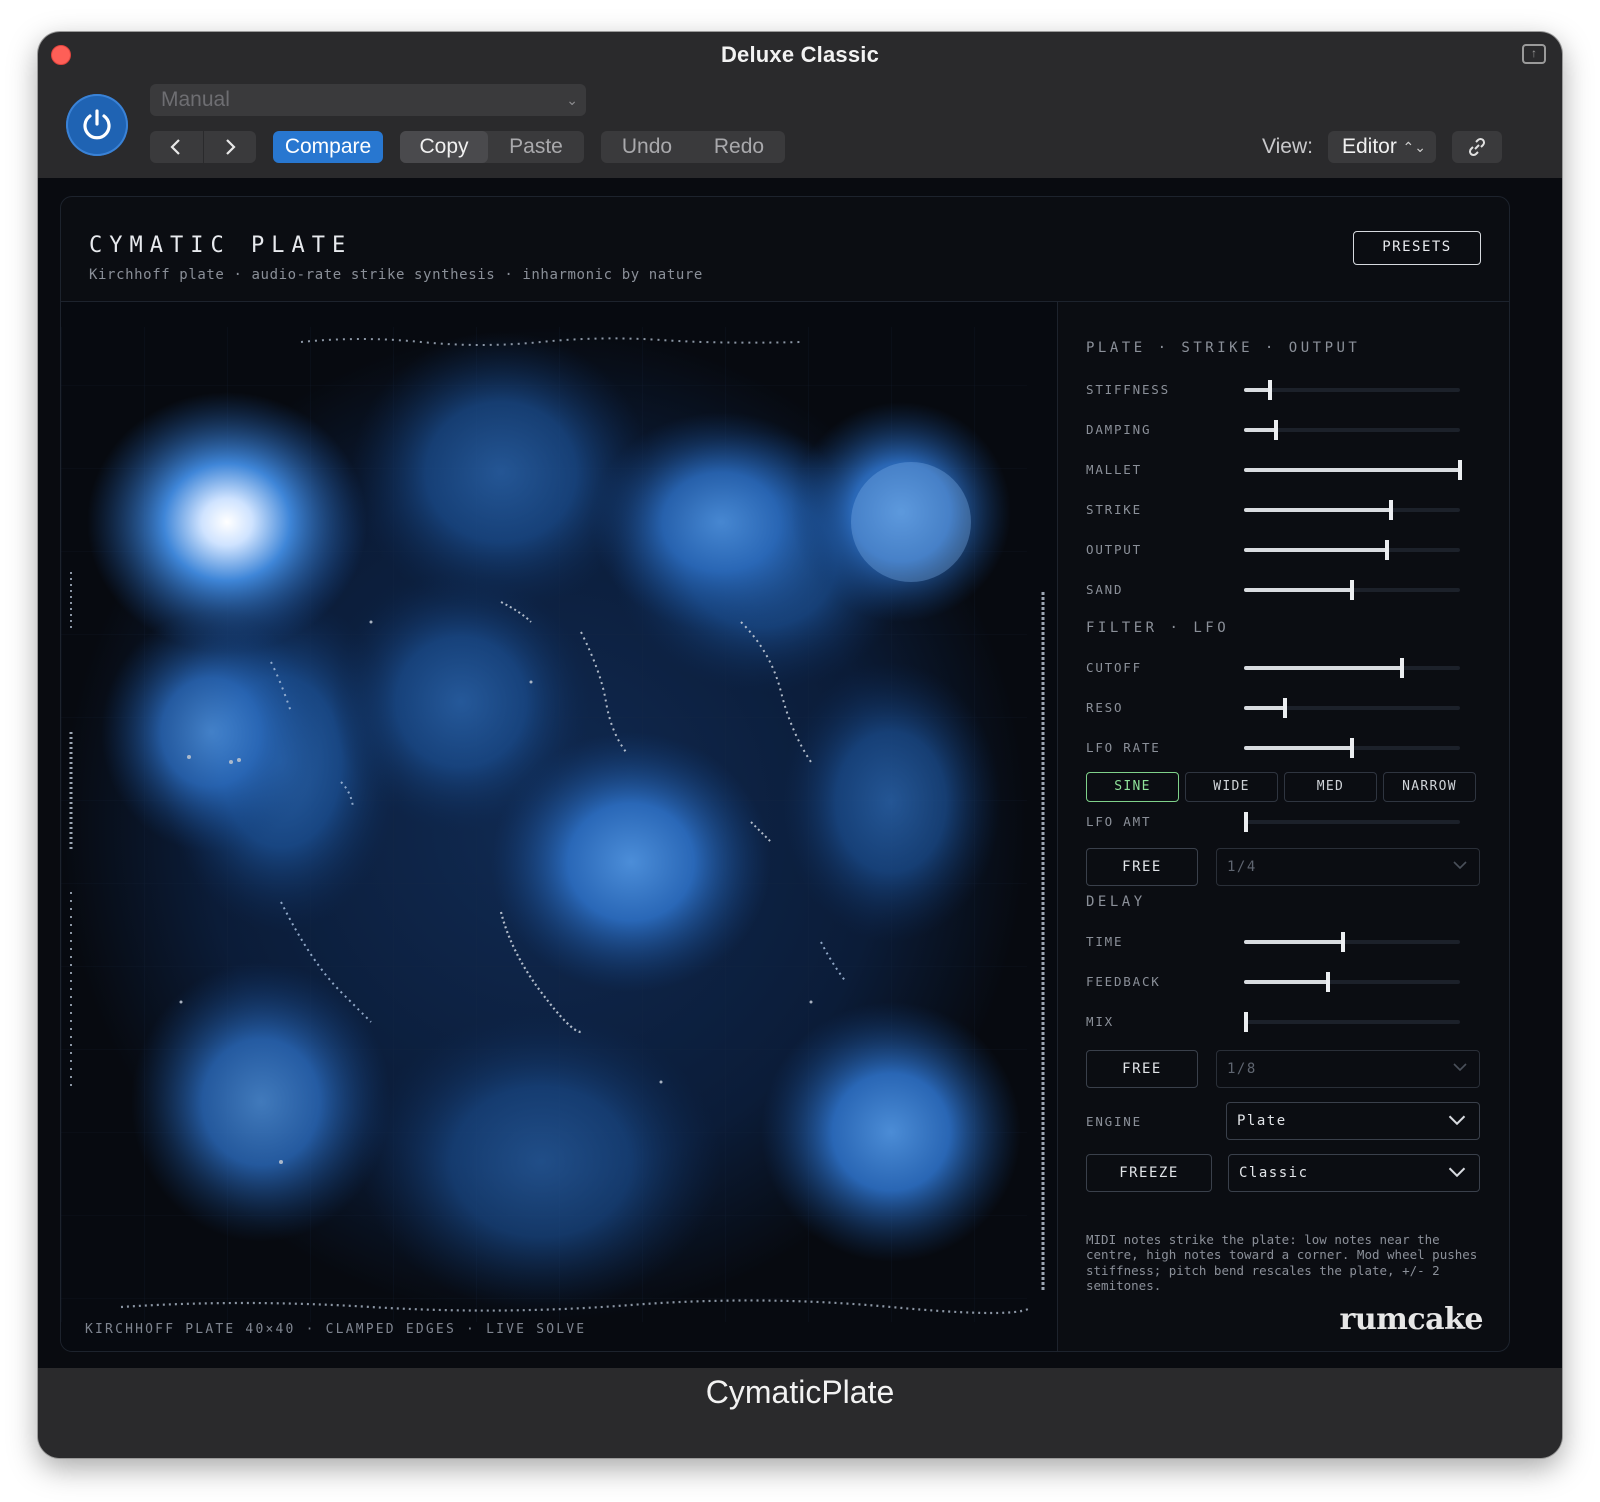 This screenshot has height=1502, width=1600. I want to click on power-button, so click(97, 125).